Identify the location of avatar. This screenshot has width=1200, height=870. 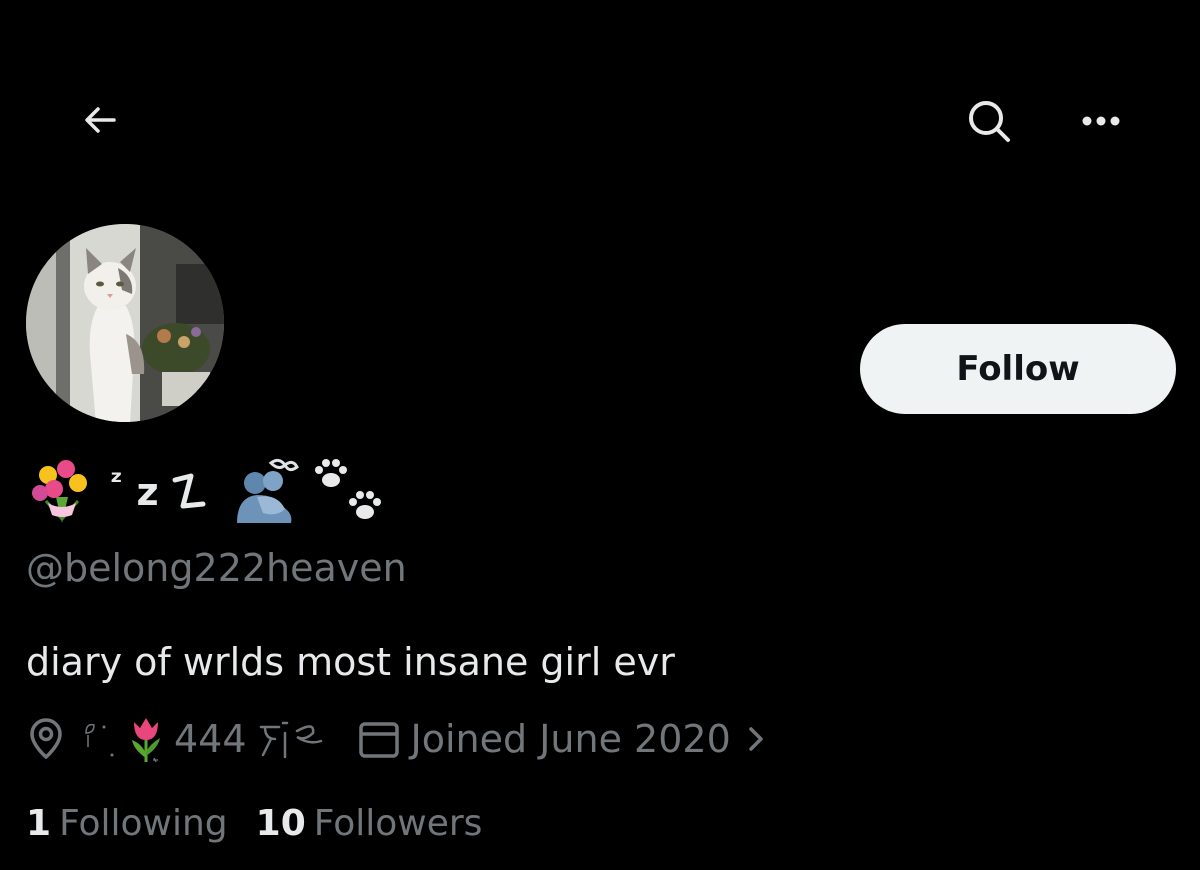
(125, 323).